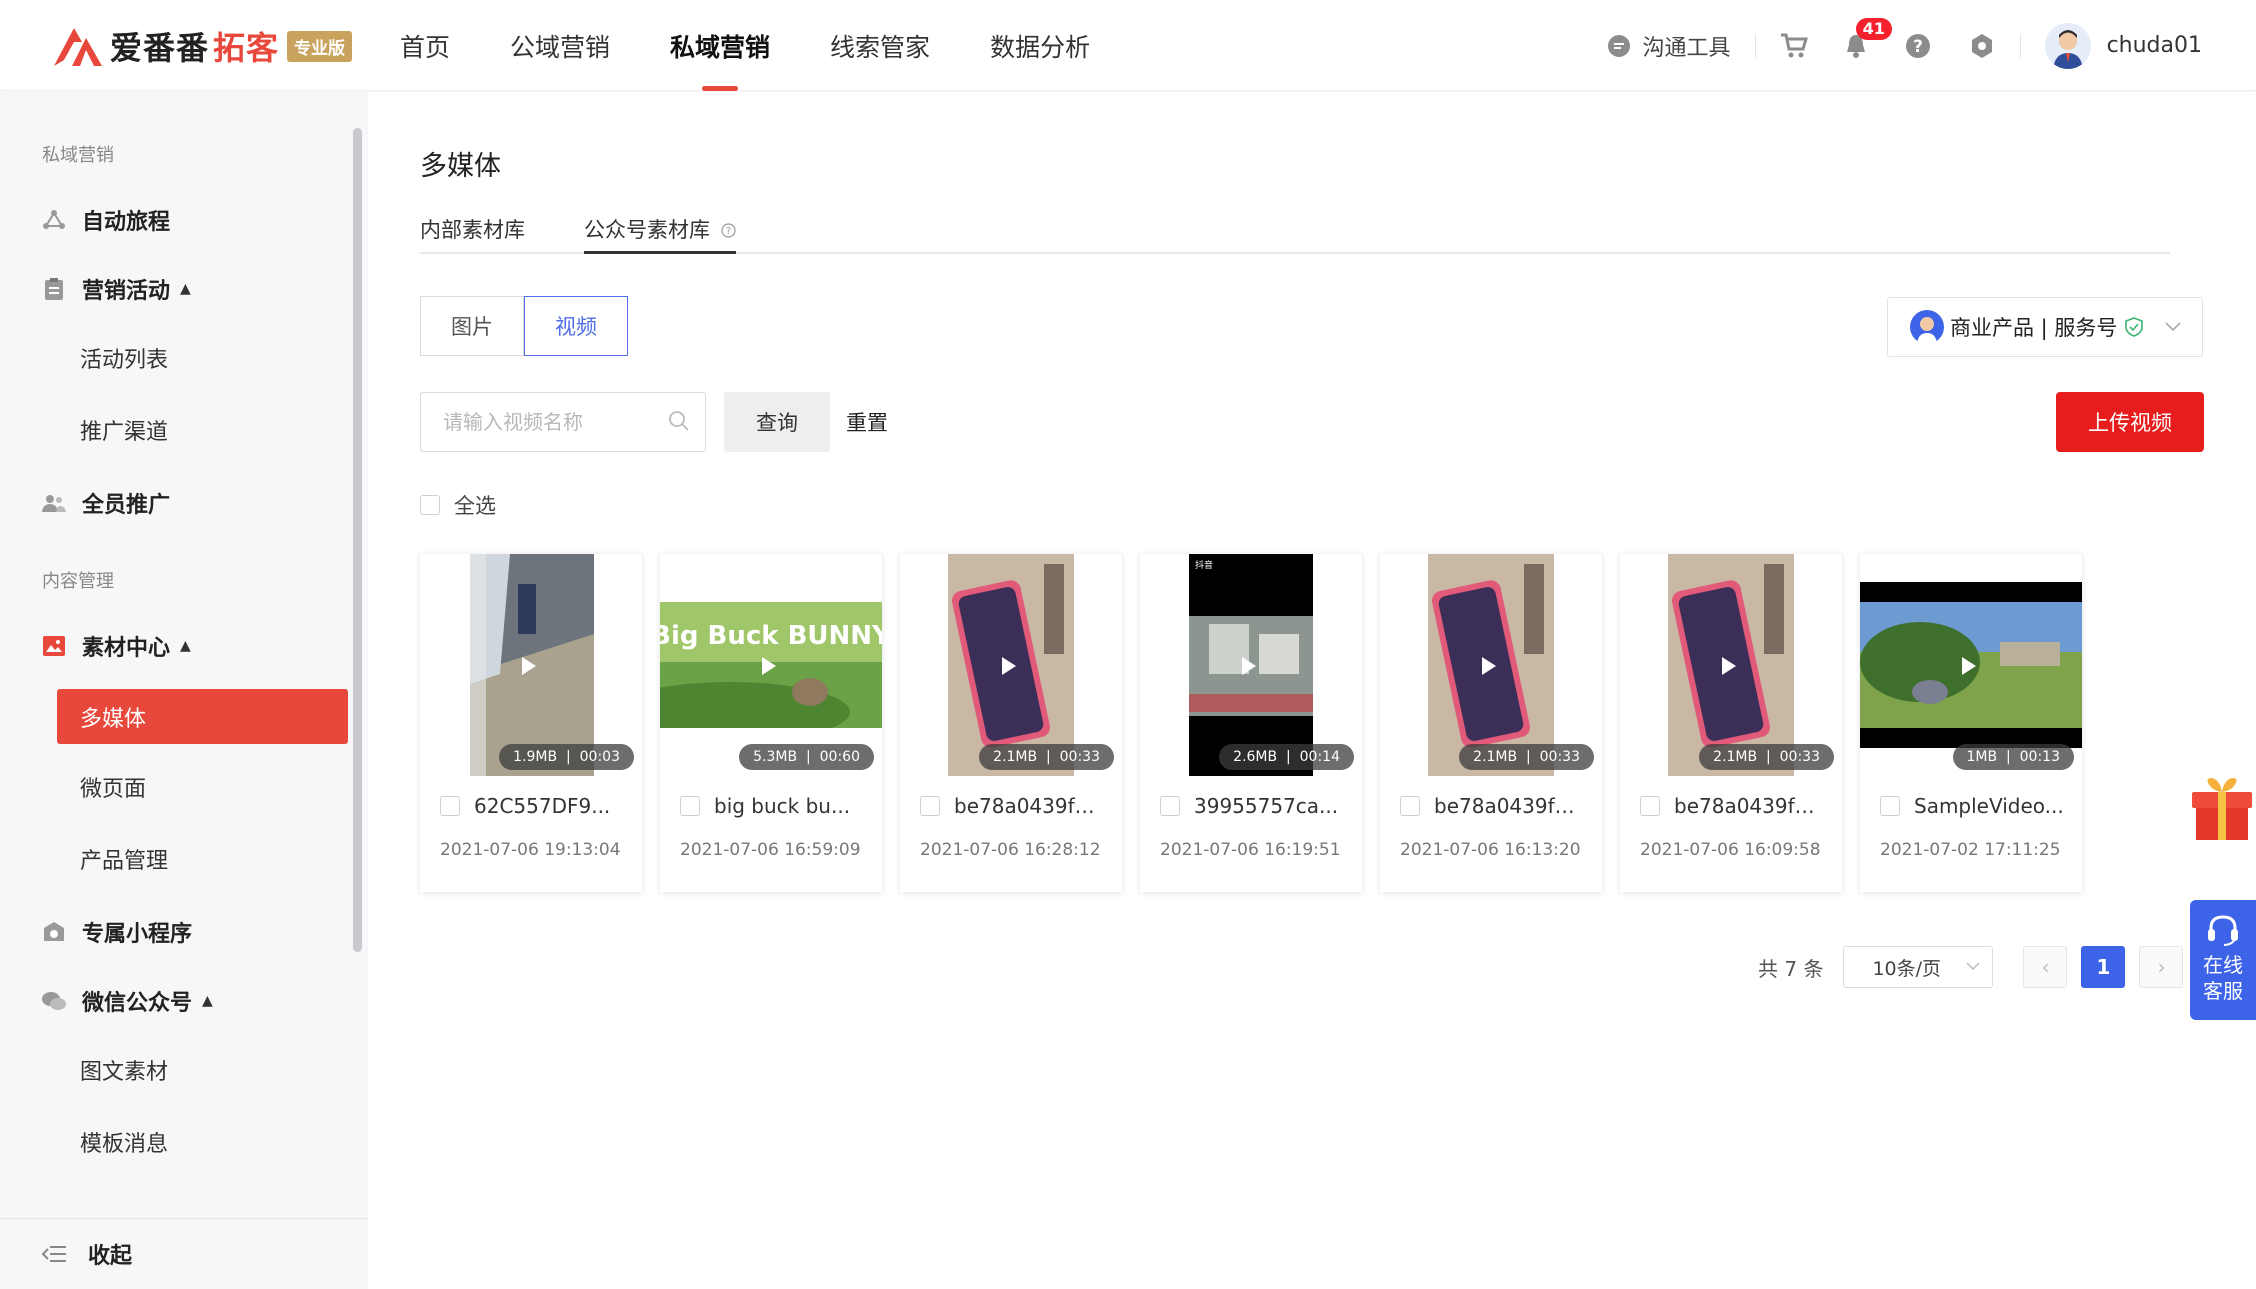 This screenshot has width=2256, height=1289. What do you see at coordinates (127, 1001) in the screenshot?
I see `sidebar-item-wechat-official: 微信公众号 ▲` at bounding box center [127, 1001].